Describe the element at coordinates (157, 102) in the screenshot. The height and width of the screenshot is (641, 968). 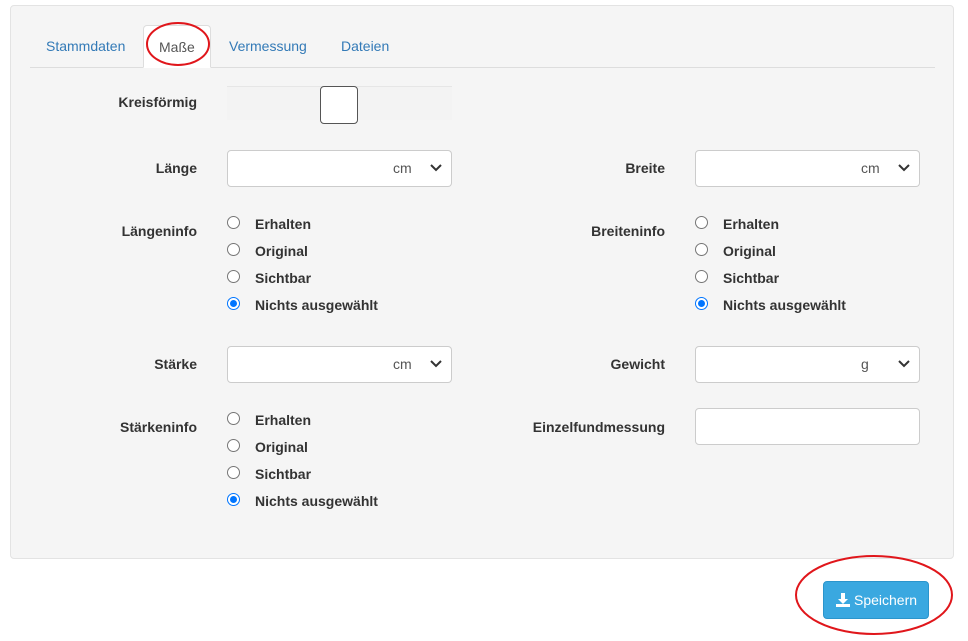
I see `kreisfoermig-label: Kreisförmig` at that location.